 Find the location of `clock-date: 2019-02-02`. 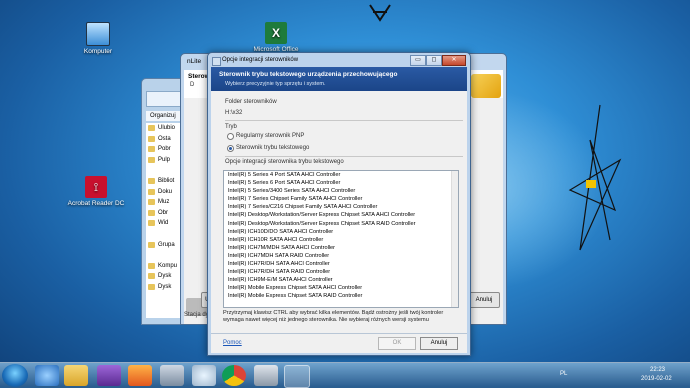

clock-date: 2019-02-02 is located at coordinates (656, 379).